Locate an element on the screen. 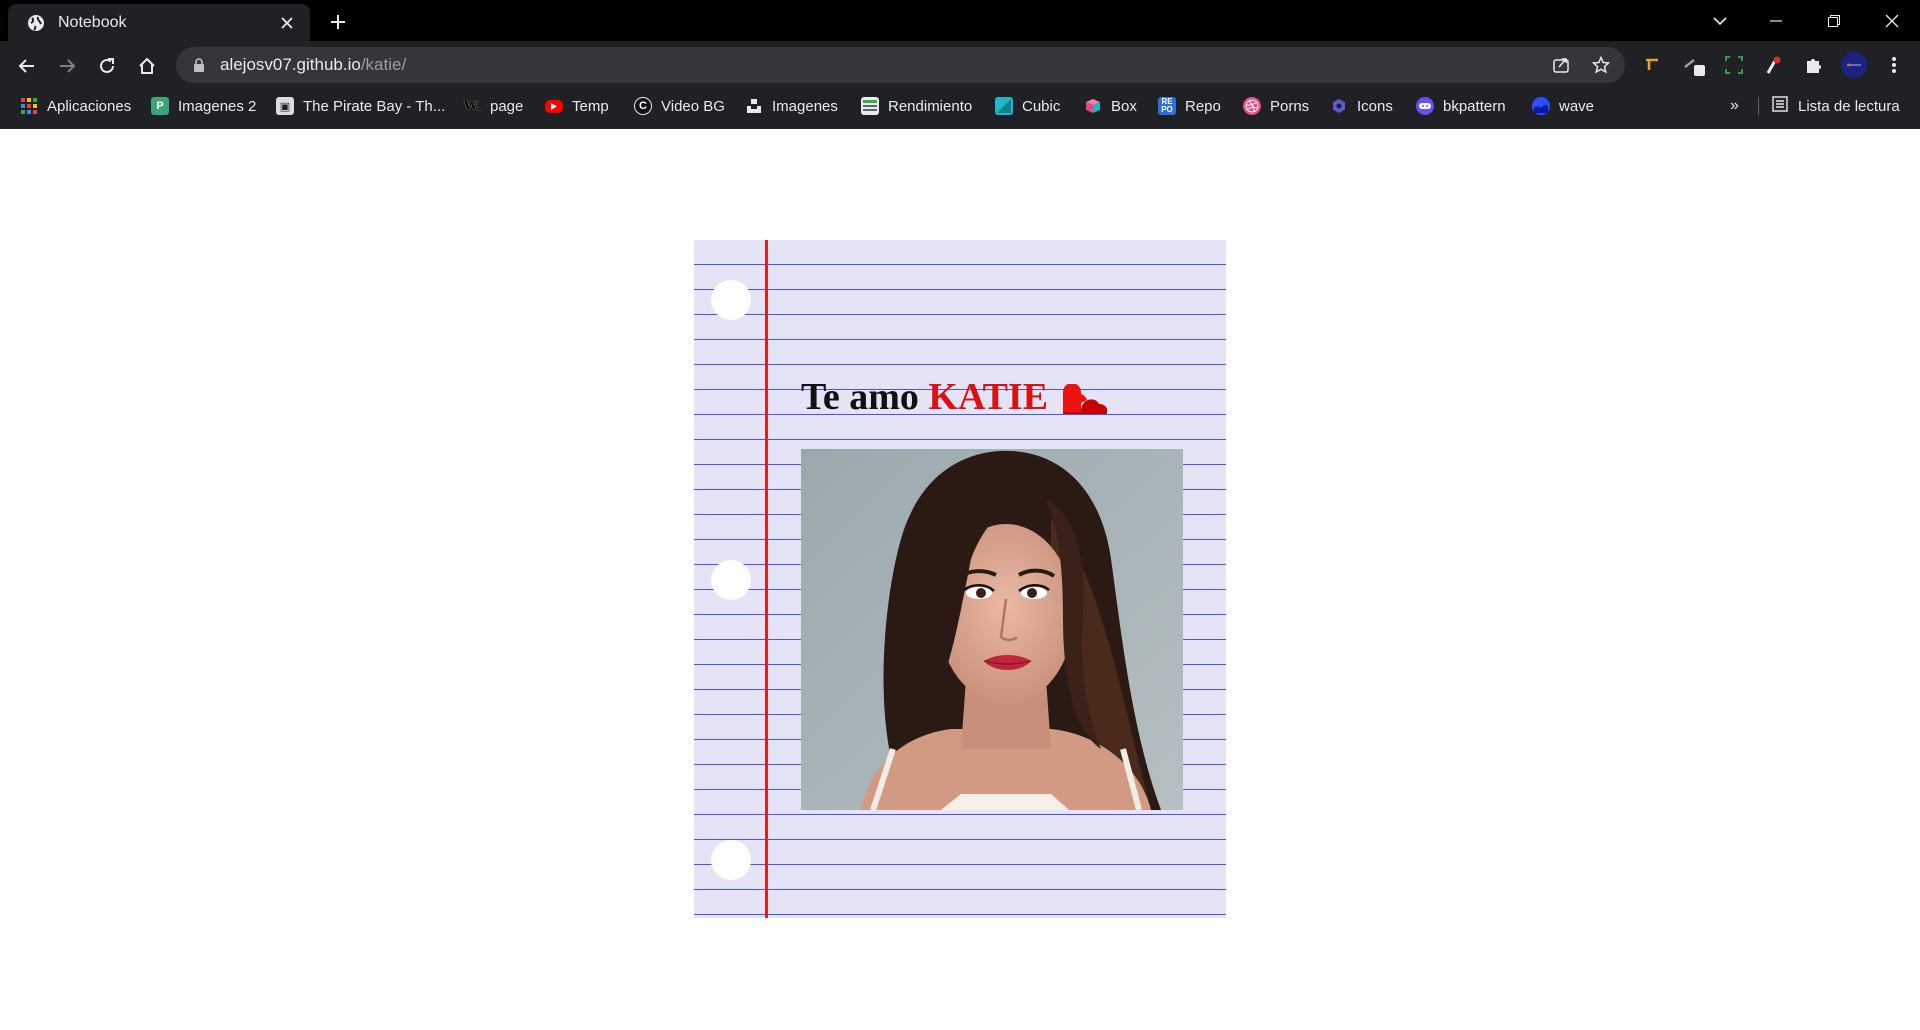  bookmark-rendimiento: Rendimiento is located at coordinates (916, 106).